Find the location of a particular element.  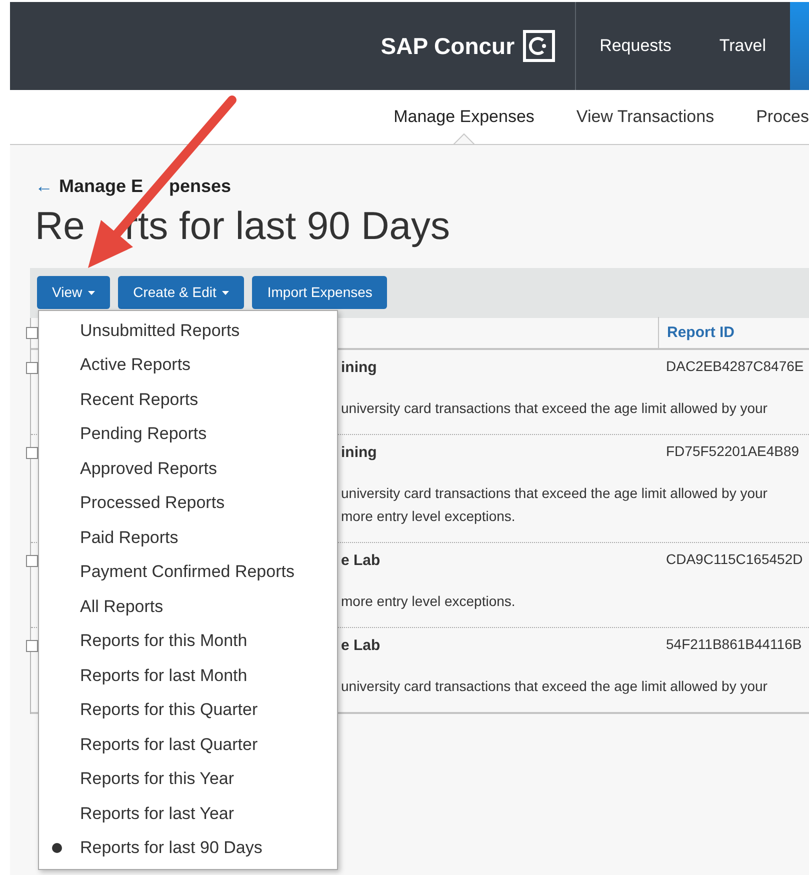

back-arrow-link: ← is located at coordinates (44, 186).